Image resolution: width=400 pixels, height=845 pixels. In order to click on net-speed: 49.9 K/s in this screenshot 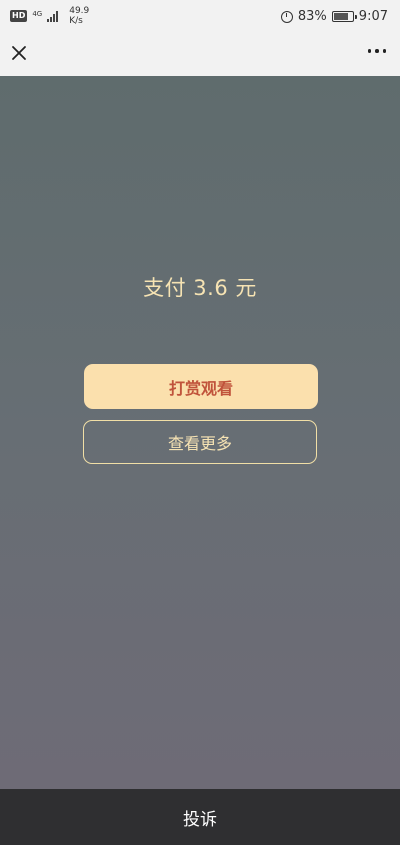, I will do `click(79, 16)`.